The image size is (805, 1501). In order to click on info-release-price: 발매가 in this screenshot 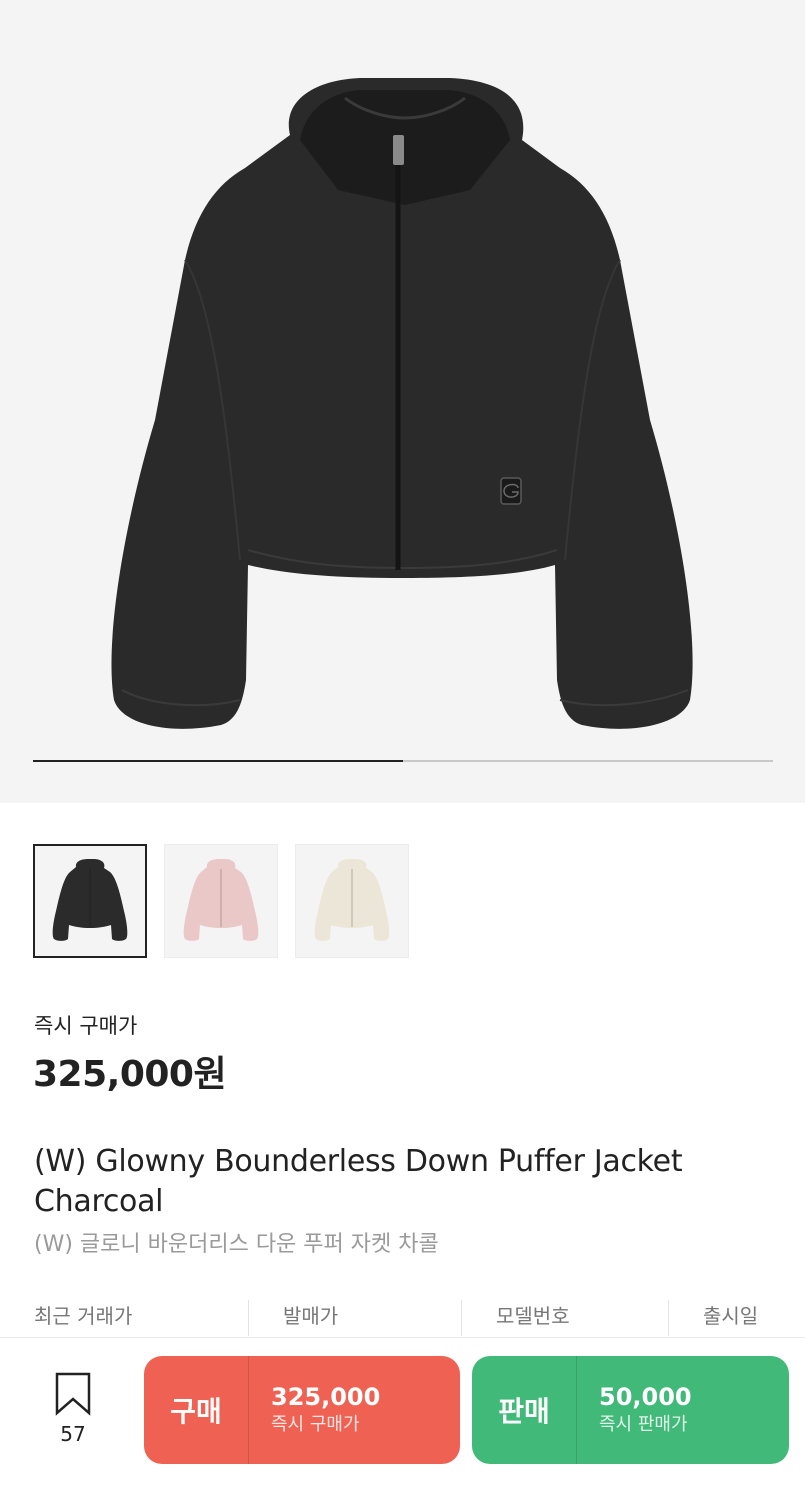, I will do `click(311, 1316)`.